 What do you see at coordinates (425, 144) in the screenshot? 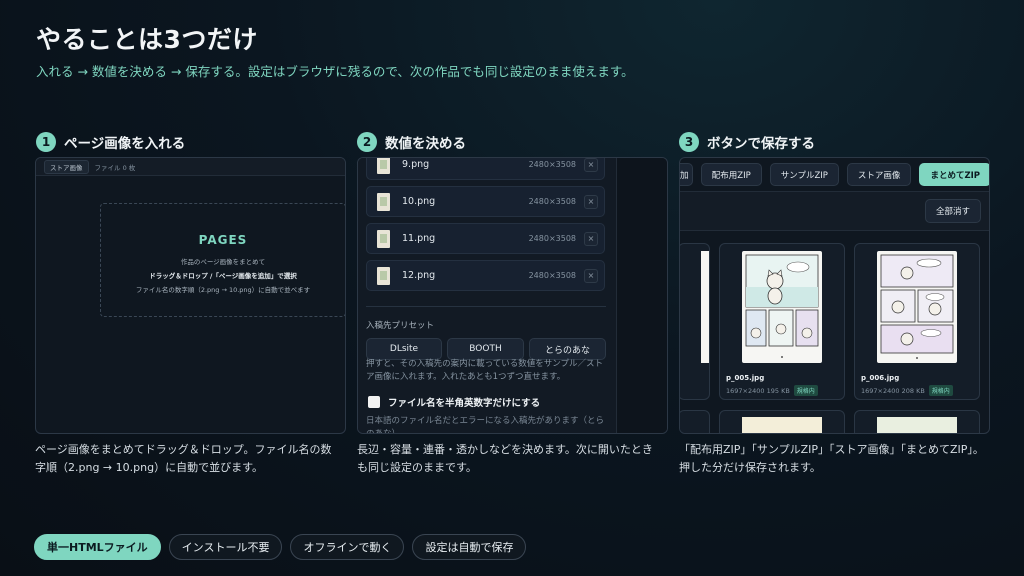
I see `step-title: 数値を決める` at bounding box center [425, 144].